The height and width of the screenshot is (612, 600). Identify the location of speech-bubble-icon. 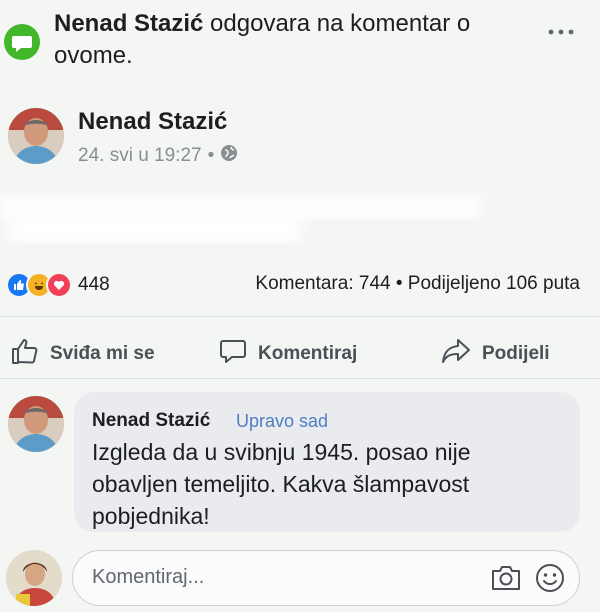
(233, 354).